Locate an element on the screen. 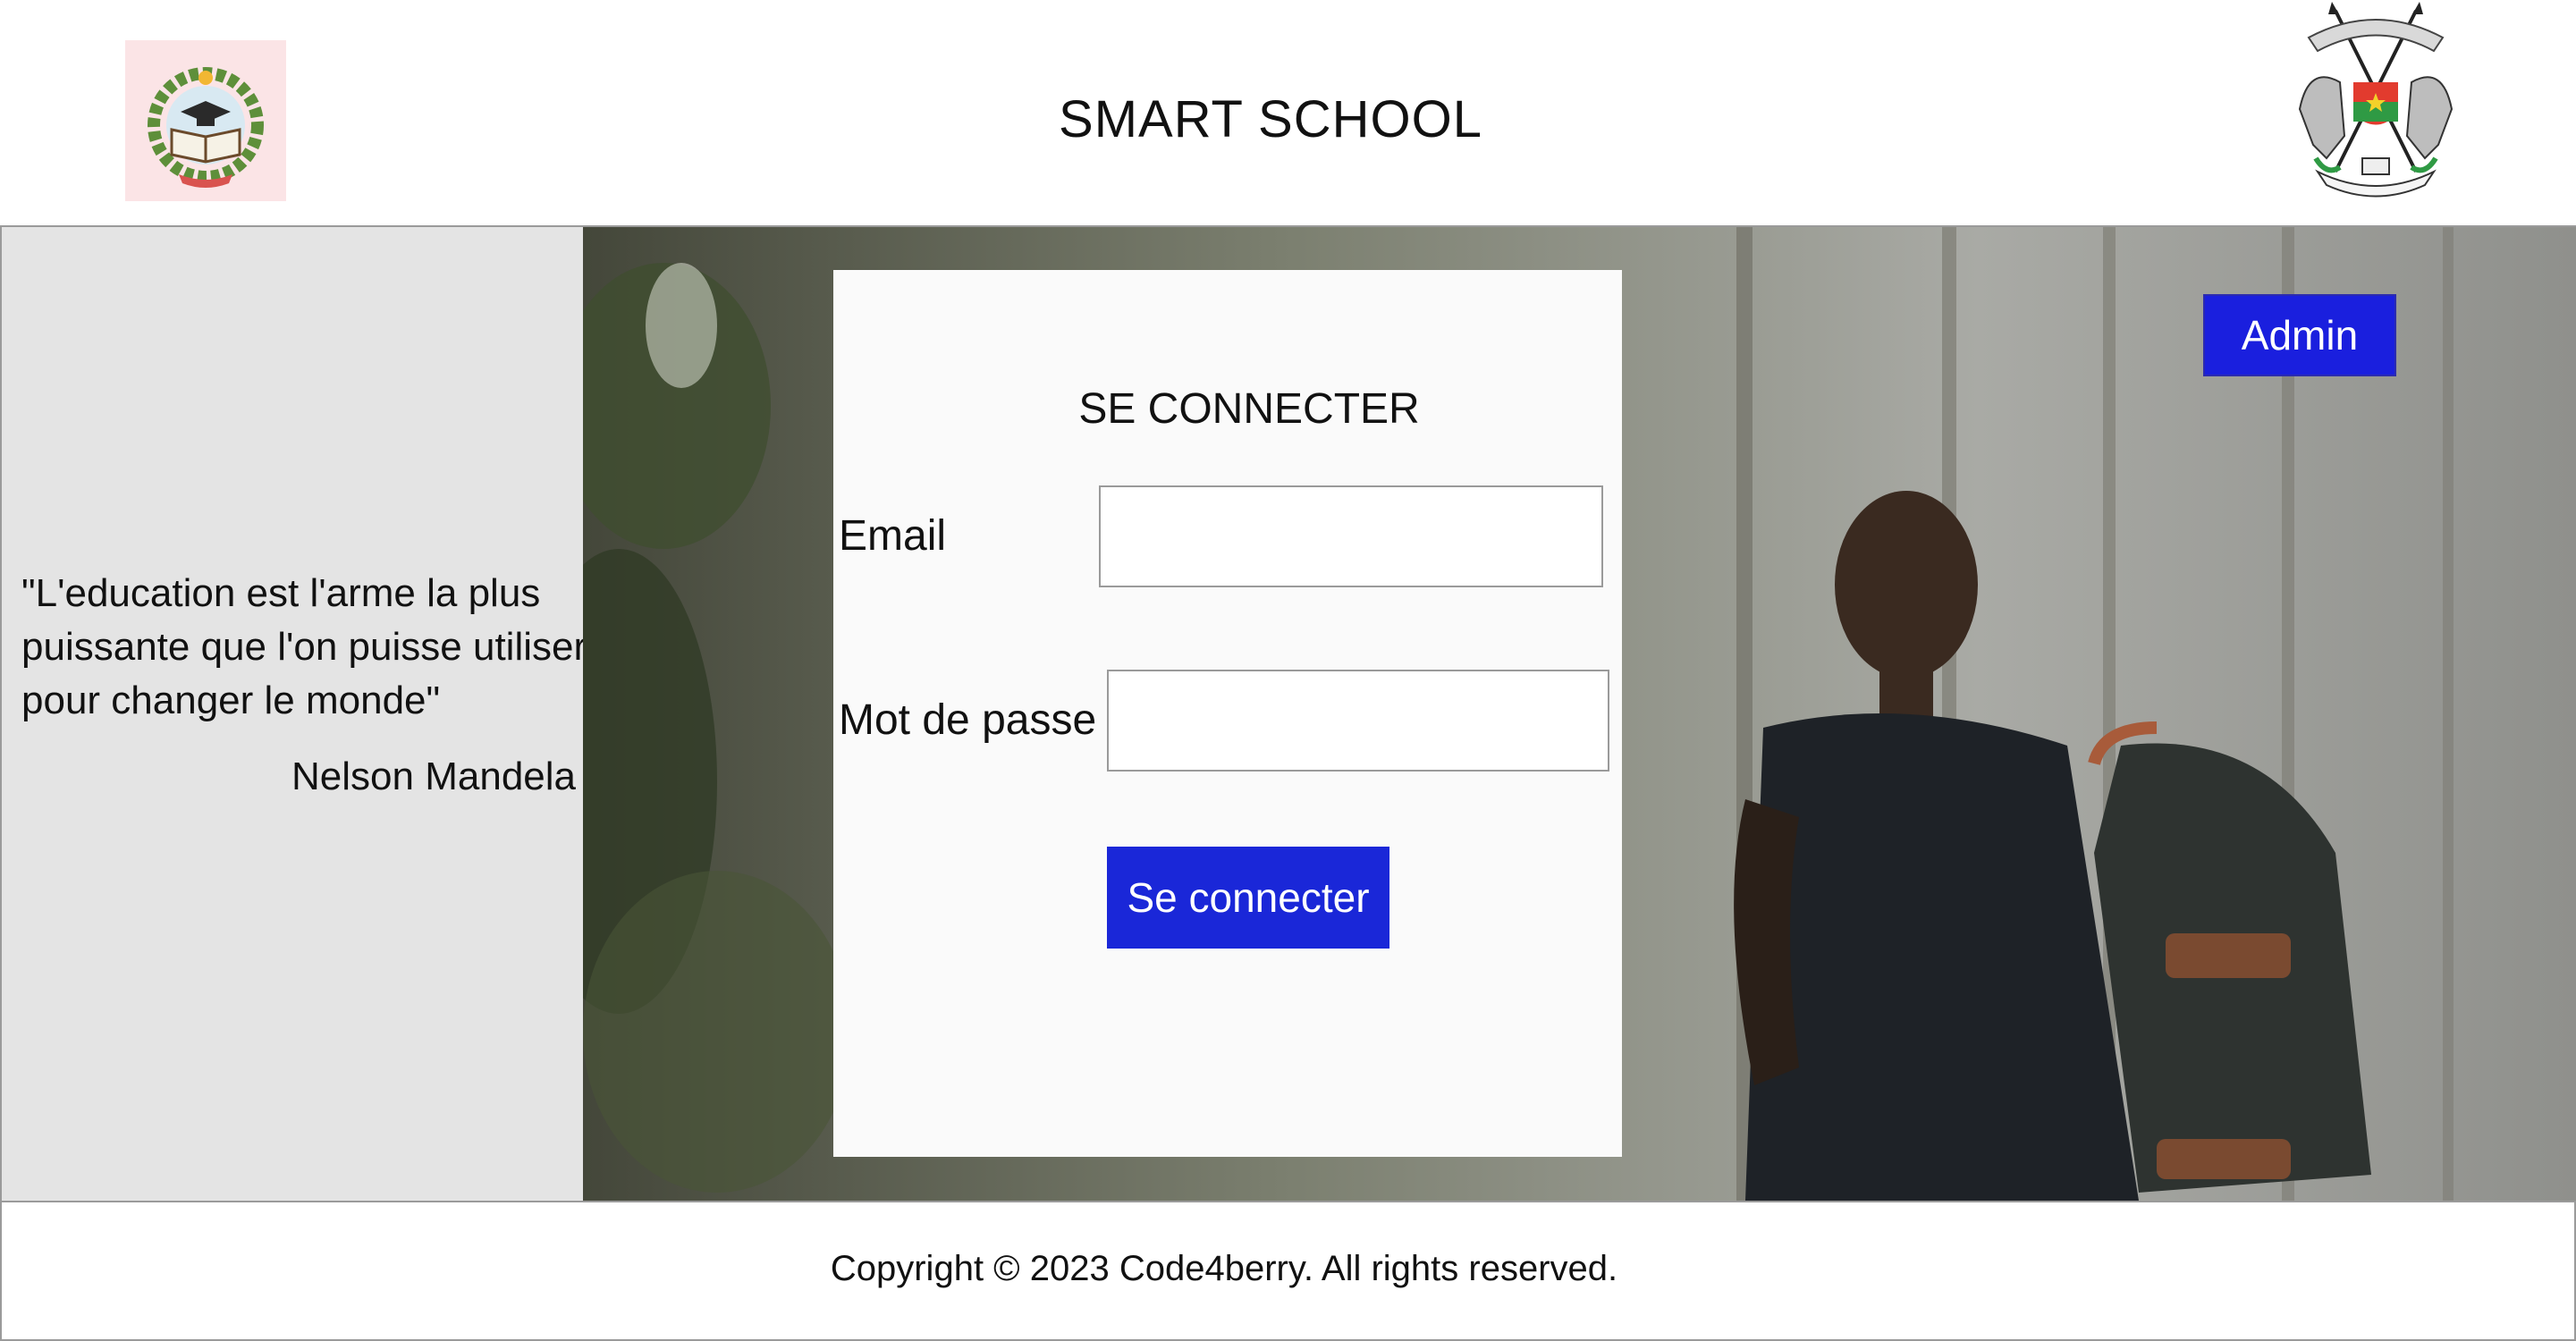  email-field is located at coordinates (1351, 536).